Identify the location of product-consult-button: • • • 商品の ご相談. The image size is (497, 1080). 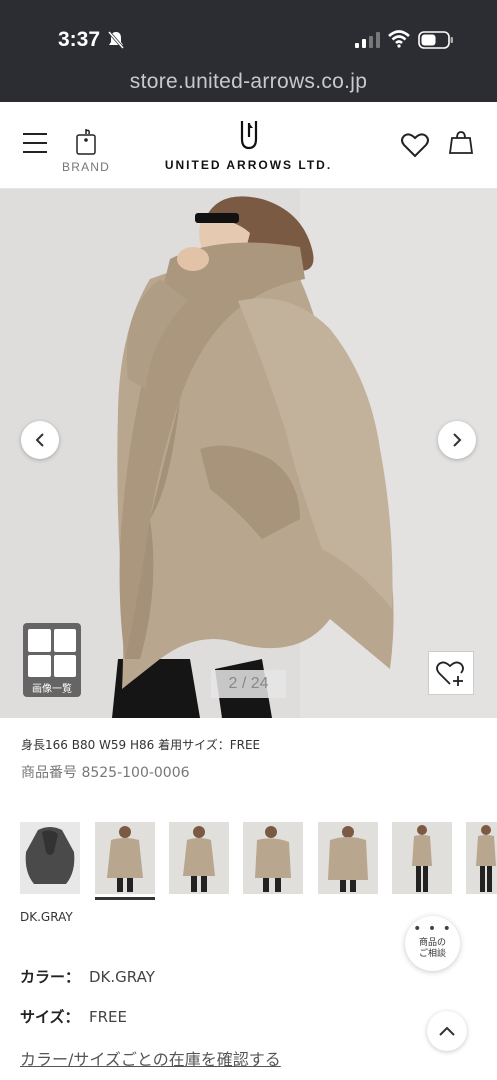
(432, 943).